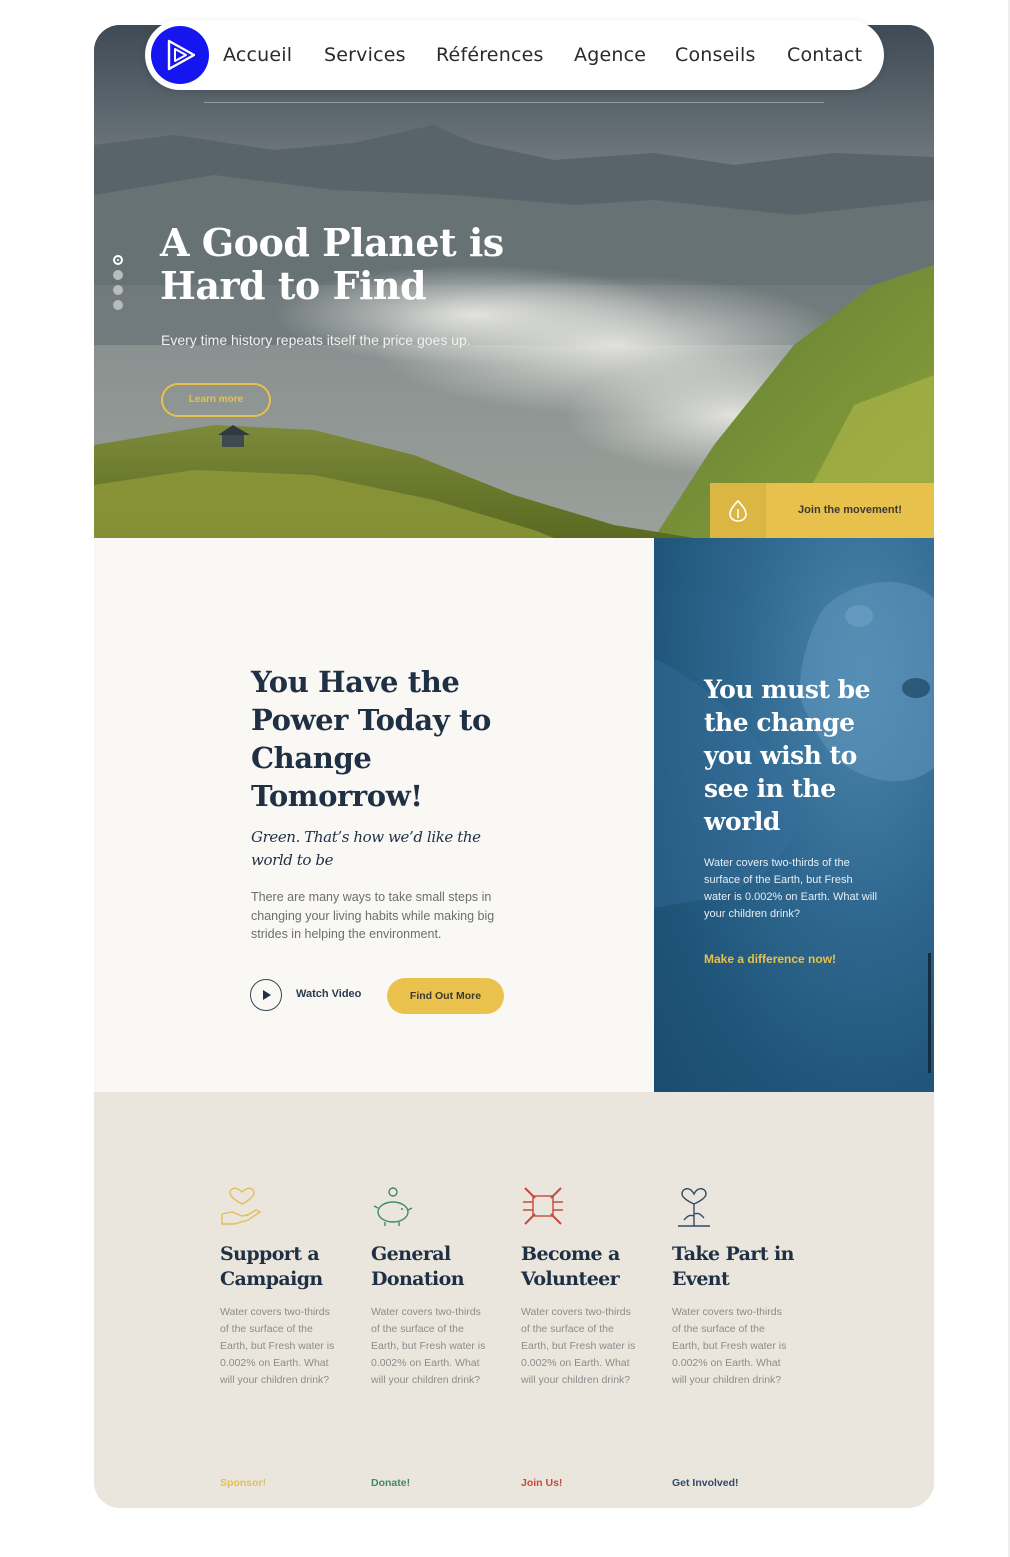 The height and width of the screenshot is (1557, 1010). Describe the element at coordinates (390, 1483) in the screenshot. I see `donate-link: Donate!` at that location.